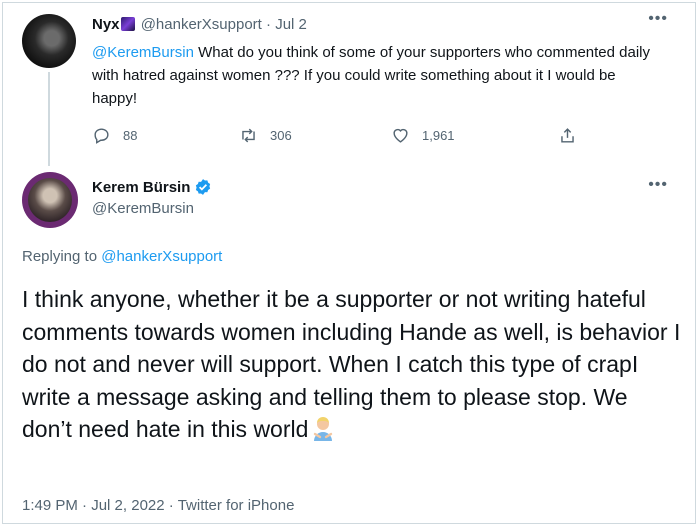  I want to click on replying-to-line: Replying to @hankerXsupport, so click(122, 256).